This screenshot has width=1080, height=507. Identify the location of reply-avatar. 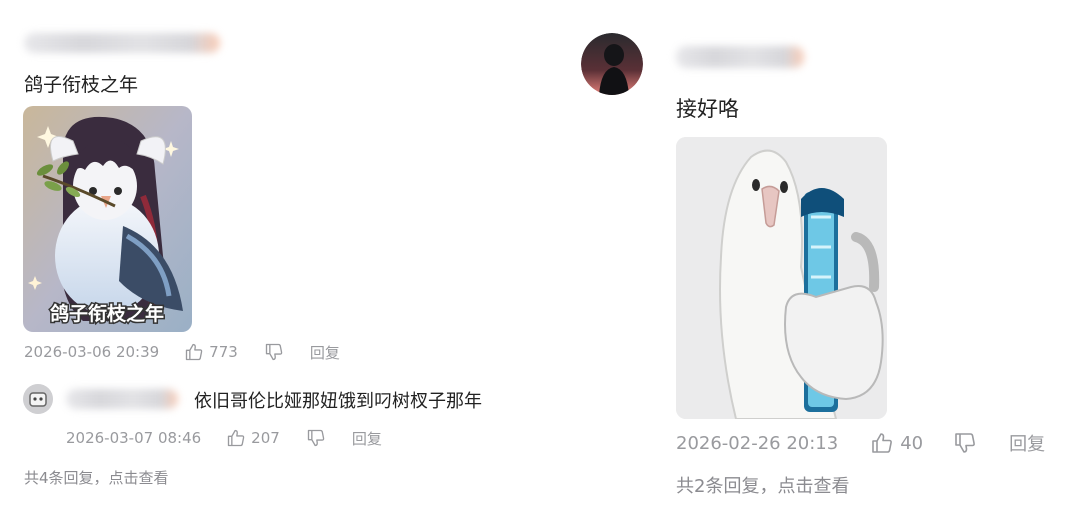
(38, 399).